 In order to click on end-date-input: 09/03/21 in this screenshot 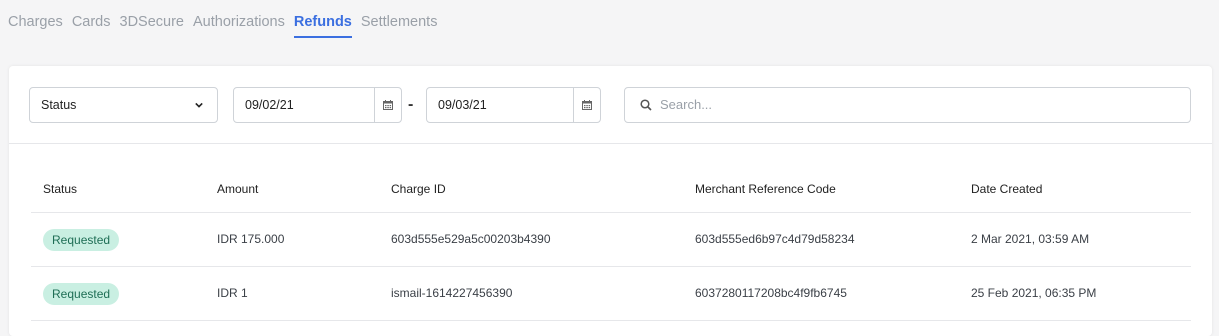, I will do `click(513, 105)`.